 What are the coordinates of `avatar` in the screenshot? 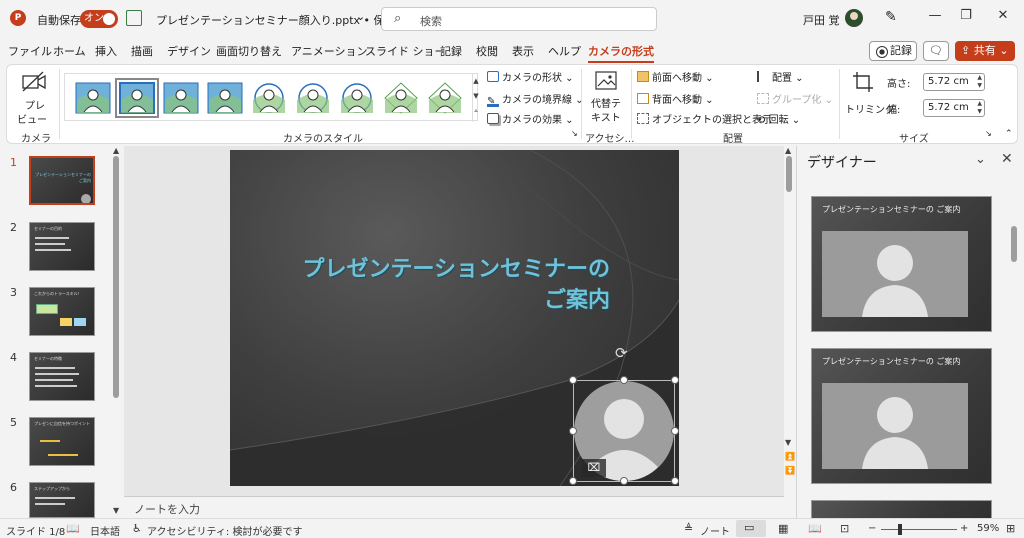 It's located at (854, 18).